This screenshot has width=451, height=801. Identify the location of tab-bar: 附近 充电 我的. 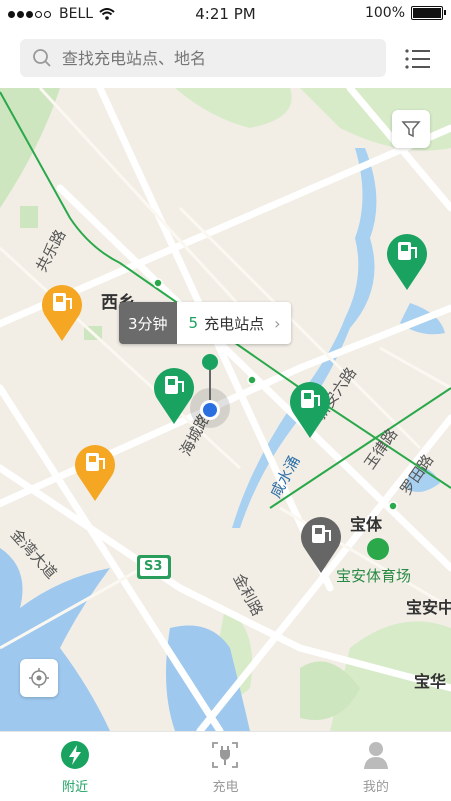
(225, 766).